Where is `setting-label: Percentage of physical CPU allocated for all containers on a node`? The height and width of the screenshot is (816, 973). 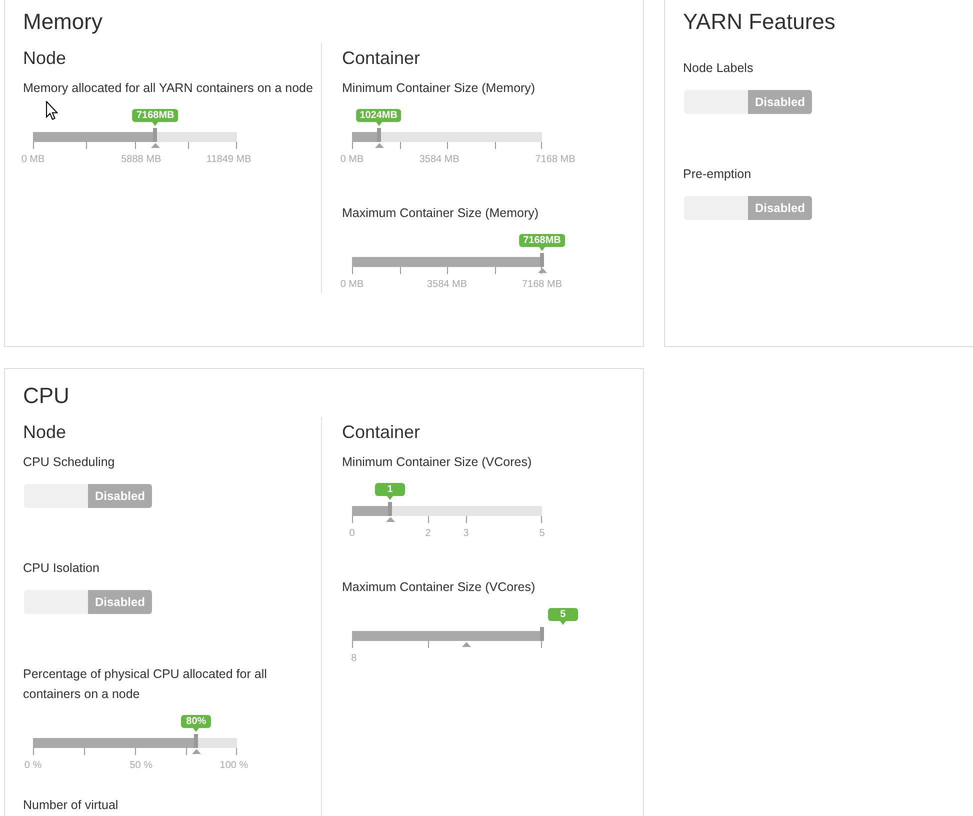 setting-label: Percentage of physical CPU allocated for all containers on a node is located at coordinates (145, 684).